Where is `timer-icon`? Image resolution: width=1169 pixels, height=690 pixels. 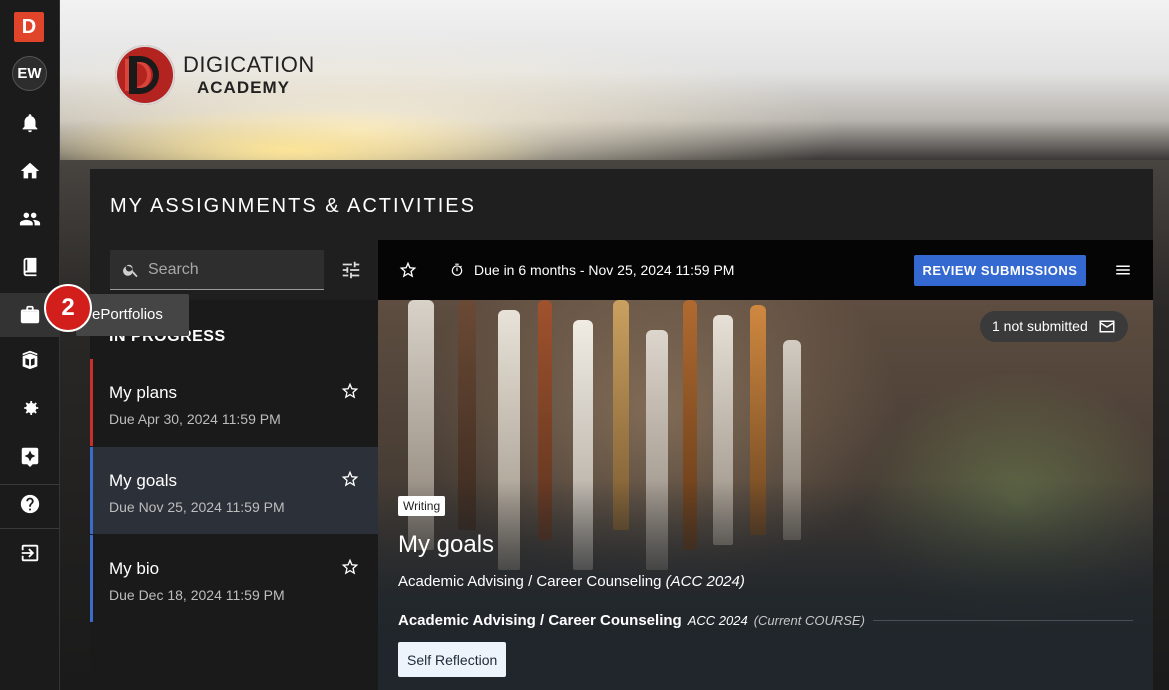 timer-icon is located at coordinates (457, 270).